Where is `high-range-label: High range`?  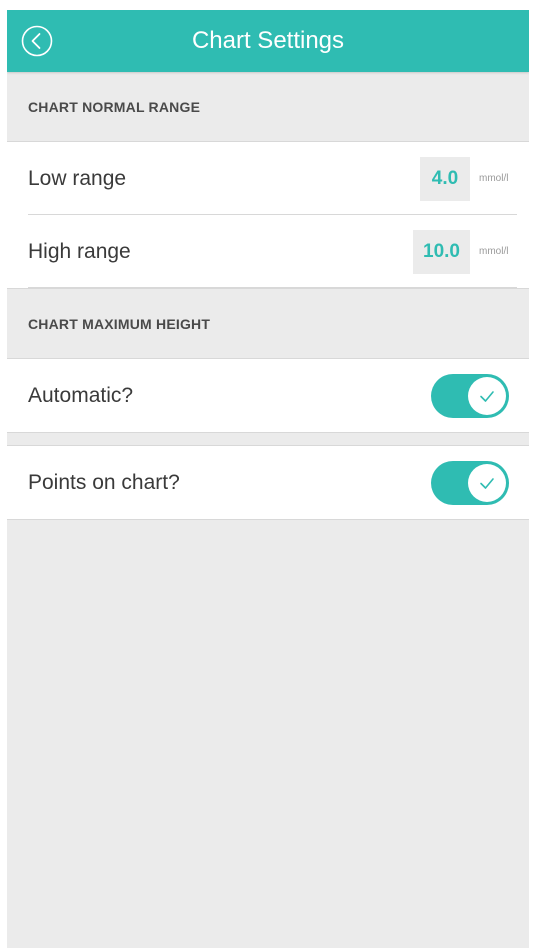 high-range-label: High range is located at coordinates (79, 251).